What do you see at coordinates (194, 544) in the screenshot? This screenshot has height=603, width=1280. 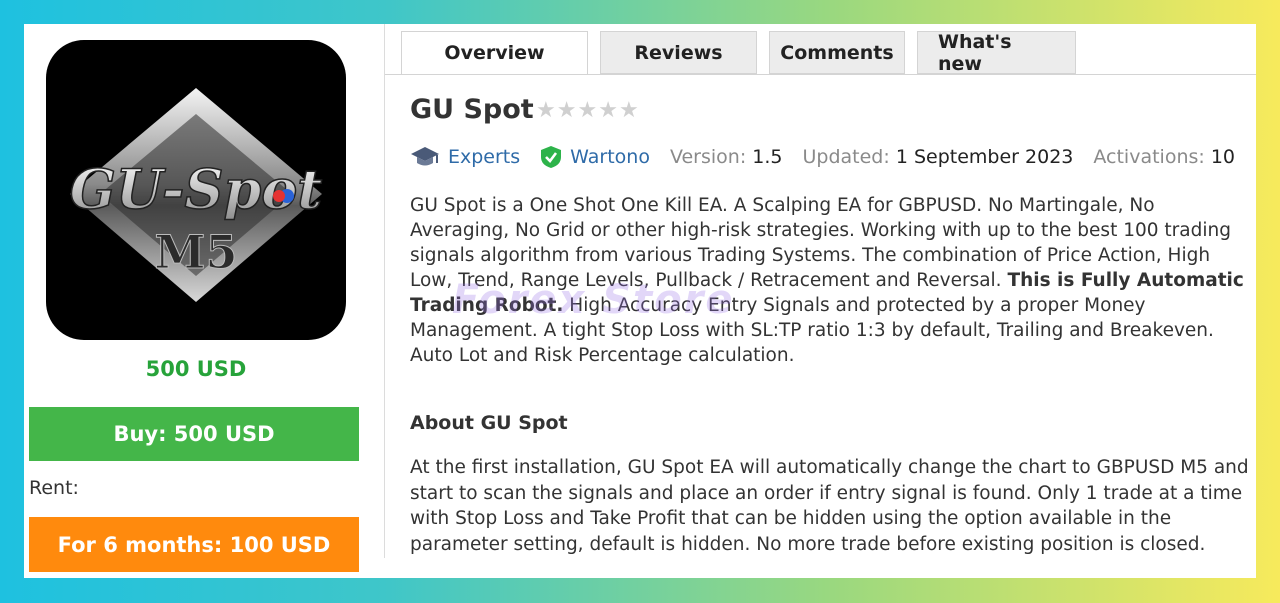 I see `rent-6-months-button: For 6 months: 100 USD` at bounding box center [194, 544].